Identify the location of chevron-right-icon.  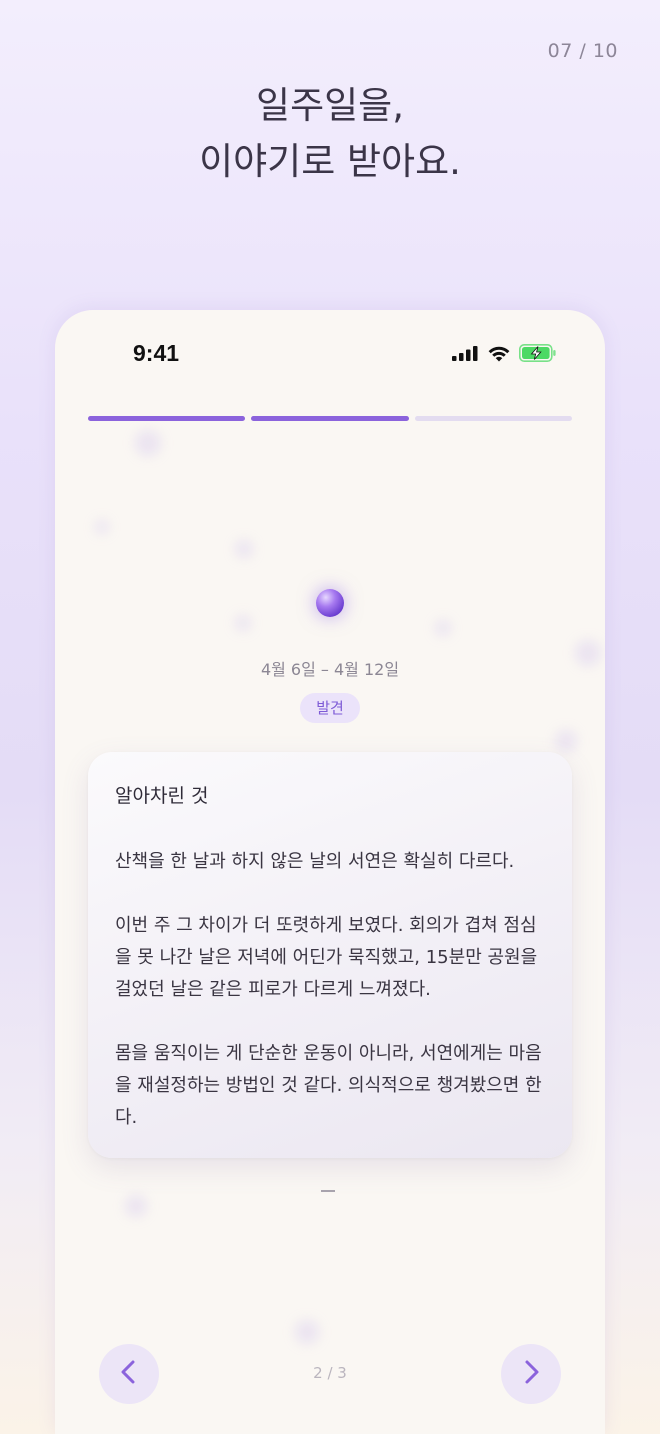
(531, 1374).